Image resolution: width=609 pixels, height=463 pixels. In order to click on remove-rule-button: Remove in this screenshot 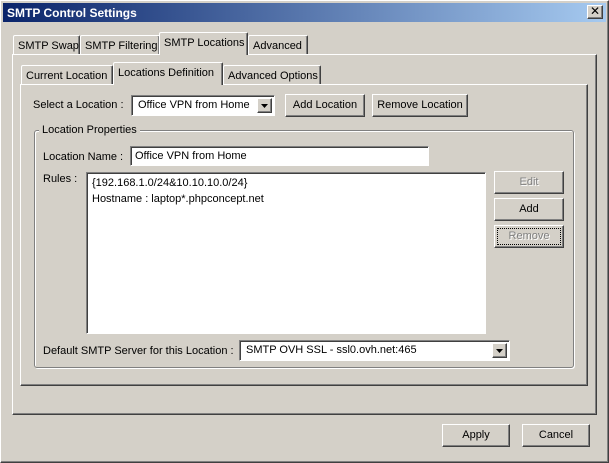, I will do `click(529, 236)`.